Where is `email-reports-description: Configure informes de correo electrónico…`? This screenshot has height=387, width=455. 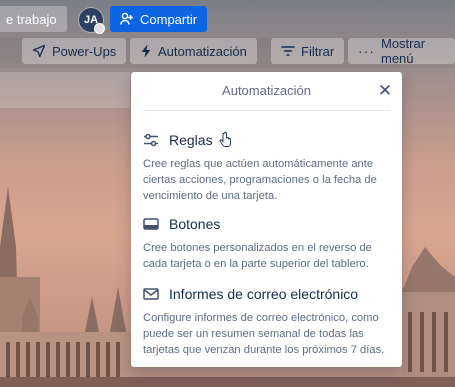 email-reports-description: Configure informes de correo electrónico… is located at coordinates (264, 334).